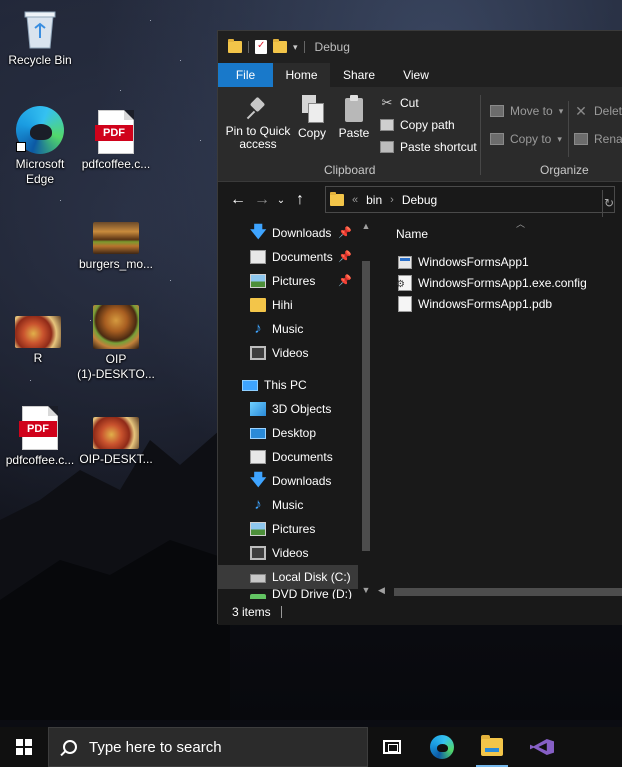 This screenshot has width=622, height=767. What do you see at coordinates (404, 283) in the screenshot?
I see `config-file-icon` at bounding box center [404, 283].